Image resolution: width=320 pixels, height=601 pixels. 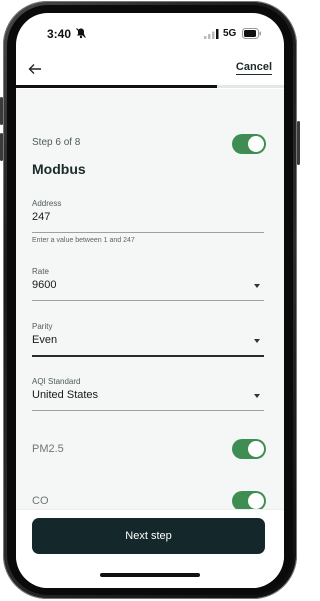 What do you see at coordinates (41, 217) in the screenshot?
I see `address-value: 247` at bounding box center [41, 217].